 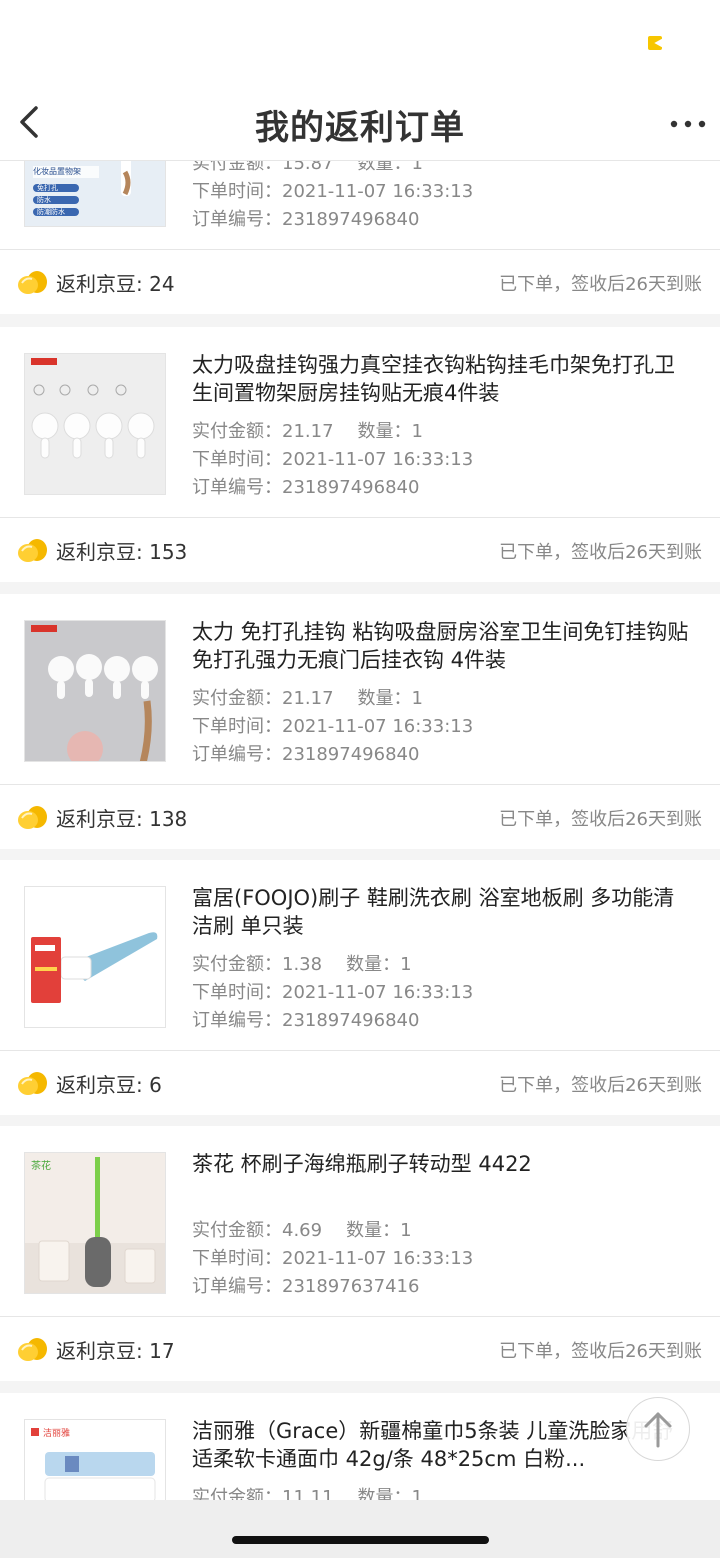 What do you see at coordinates (115, 284) in the screenshot?
I see `rebate-beans: 返利京豆: 24` at bounding box center [115, 284].